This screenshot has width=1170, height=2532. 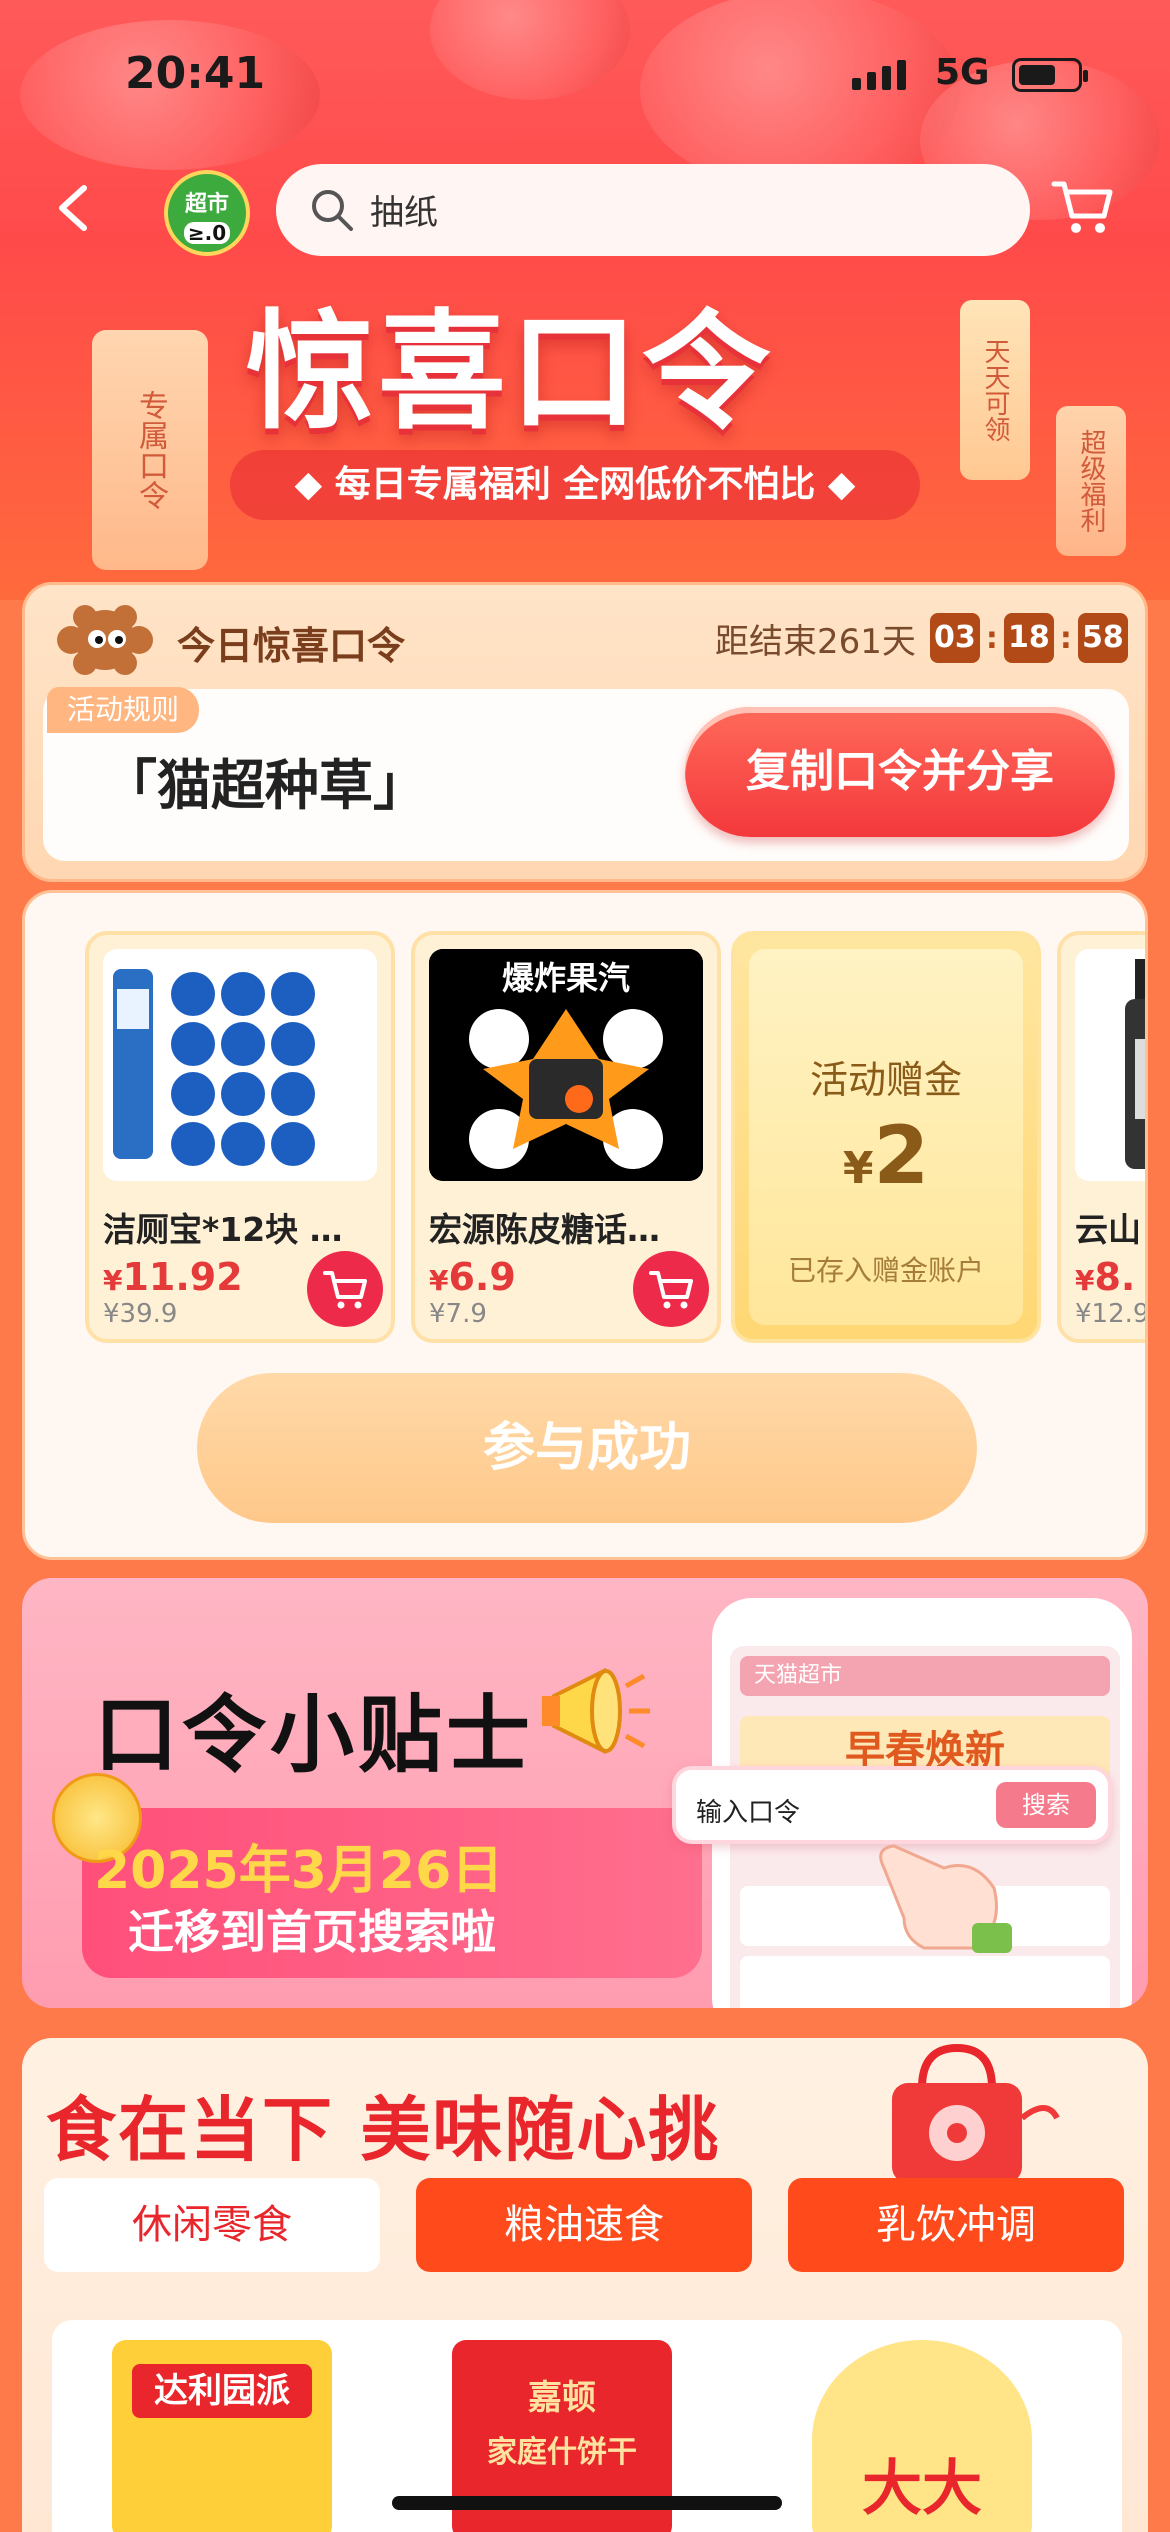 I want to click on back-button, so click(x=73, y=208).